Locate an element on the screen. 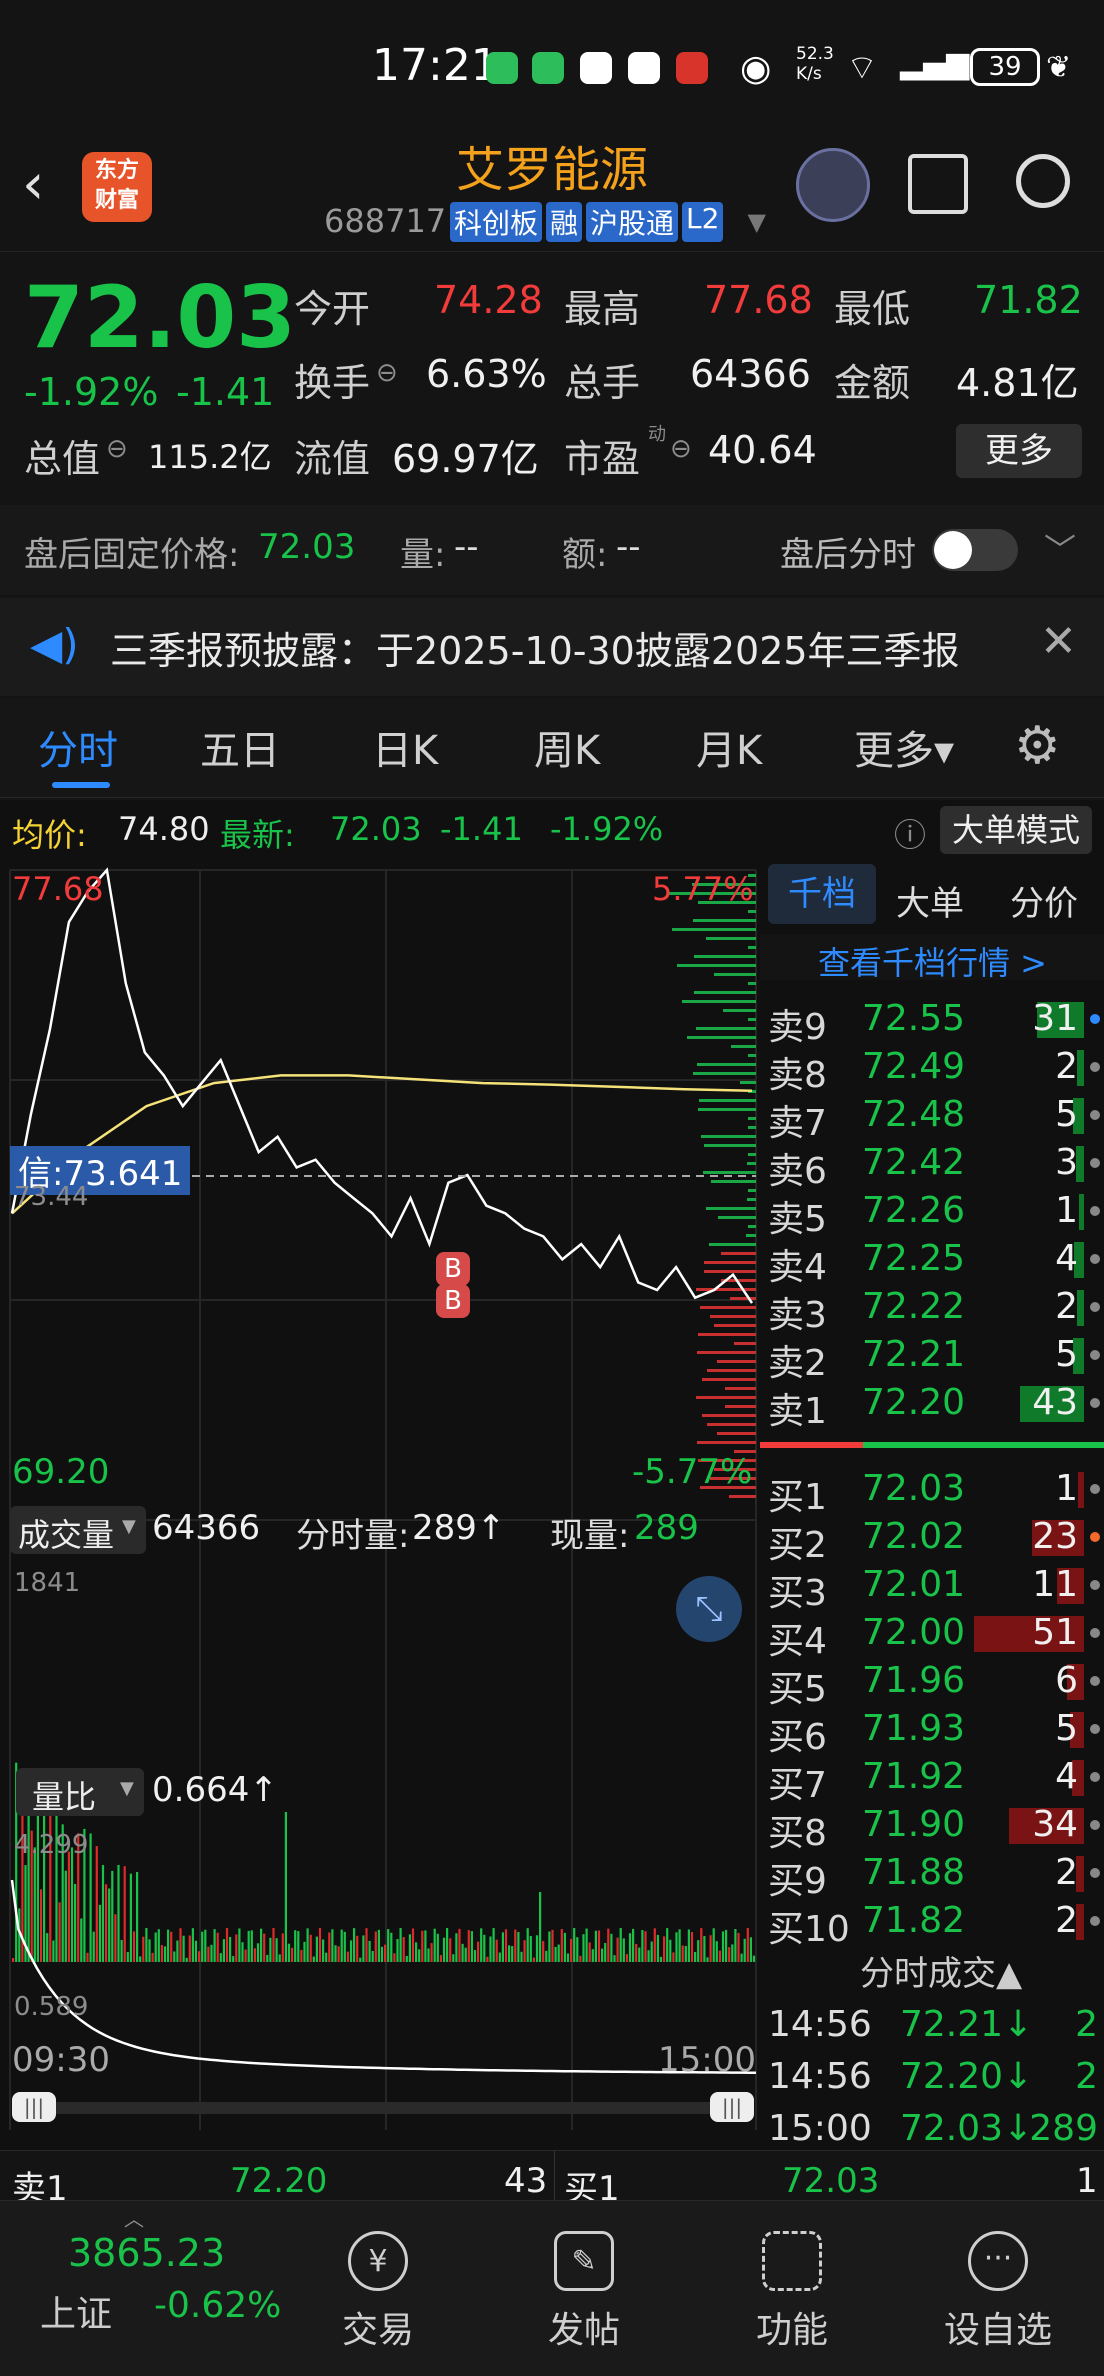 The width and height of the screenshot is (1104, 2376). ask-row: 卖5 72.26 1 is located at coordinates (932, 1213).